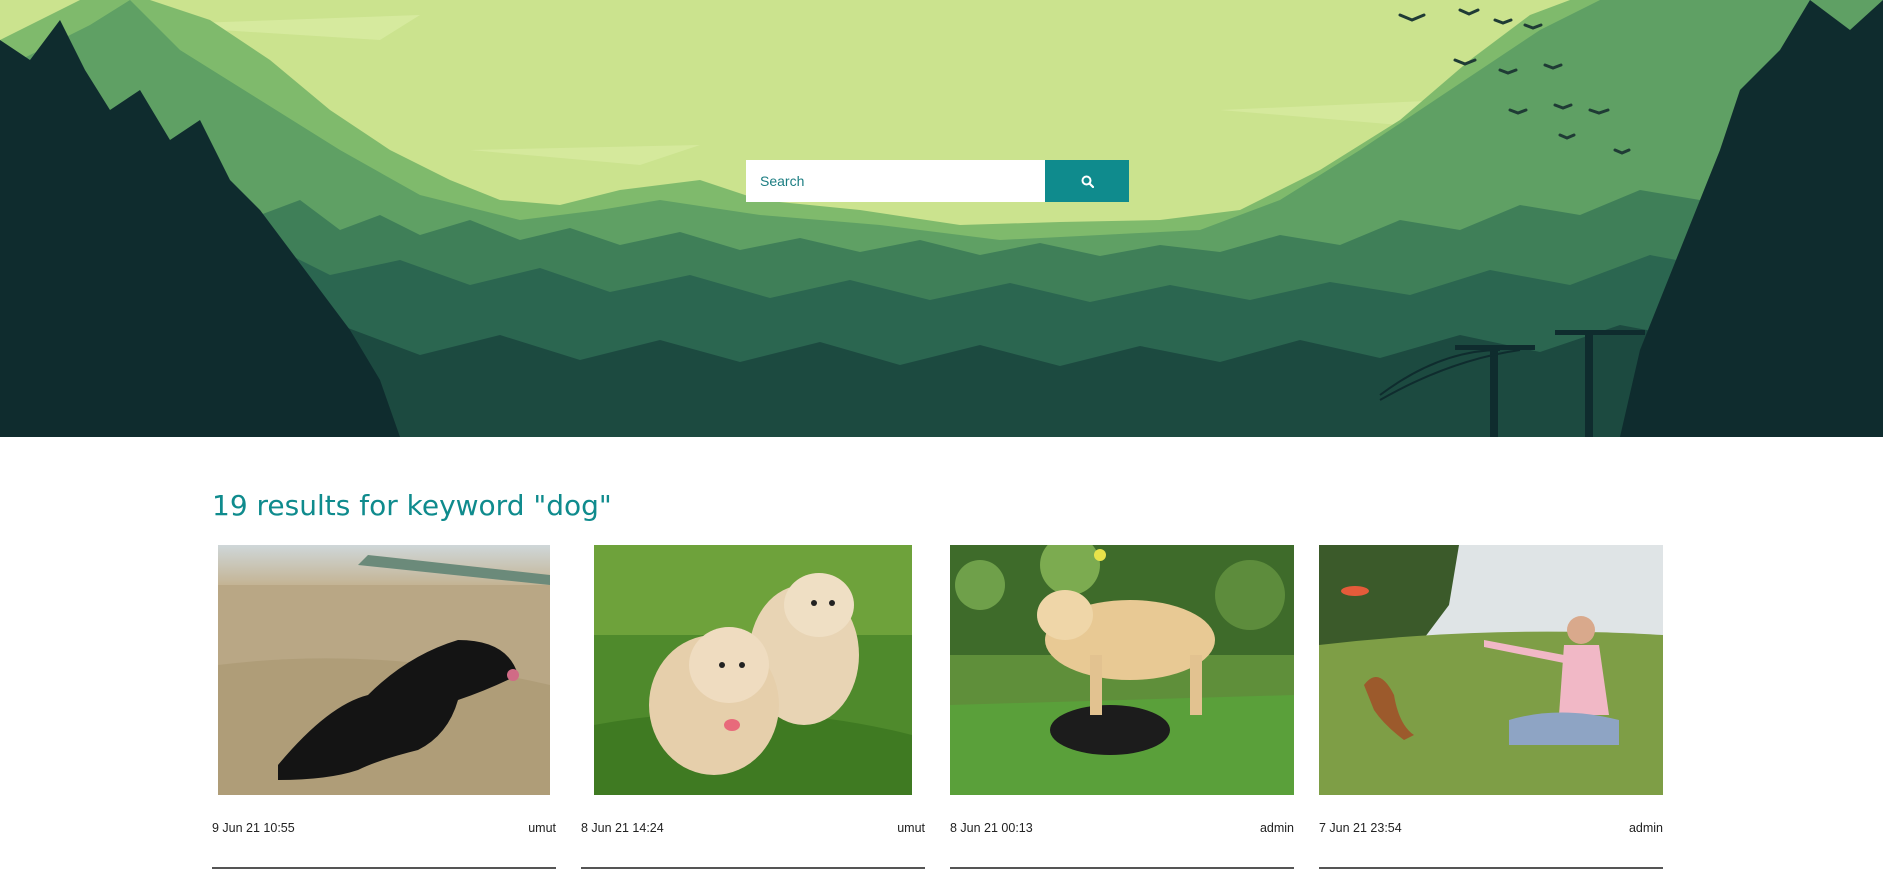 Image resolution: width=1883 pixels, height=877 pixels. I want to click on search-icon, so click(1087, 181).